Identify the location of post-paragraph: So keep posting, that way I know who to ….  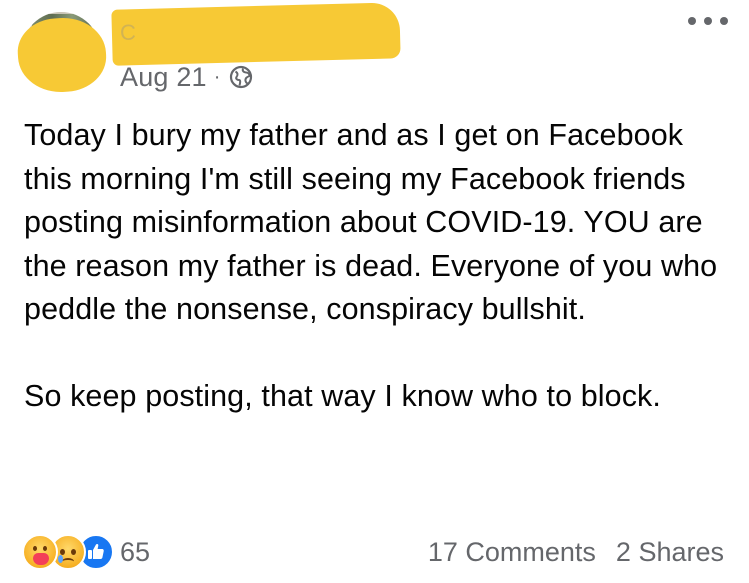
(342, 396).